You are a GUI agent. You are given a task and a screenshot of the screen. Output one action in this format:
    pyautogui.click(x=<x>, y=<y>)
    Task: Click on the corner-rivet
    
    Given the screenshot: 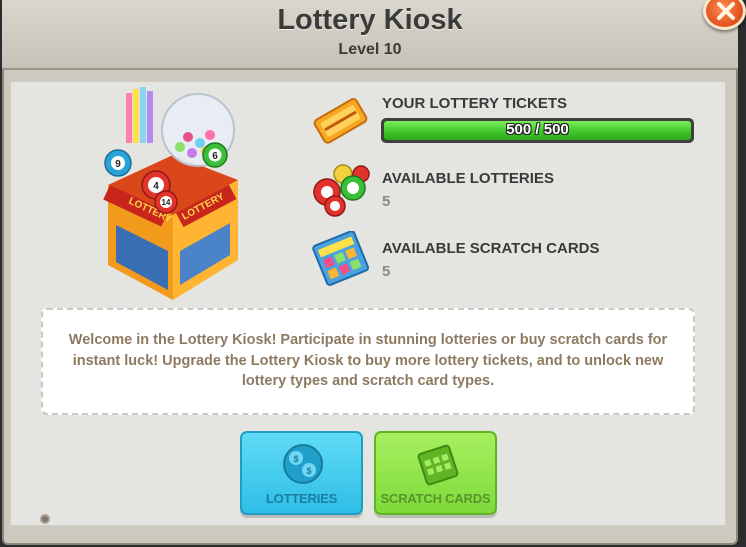 What is the action you would take?
    pyautogui.click(x=45, y=519)
    